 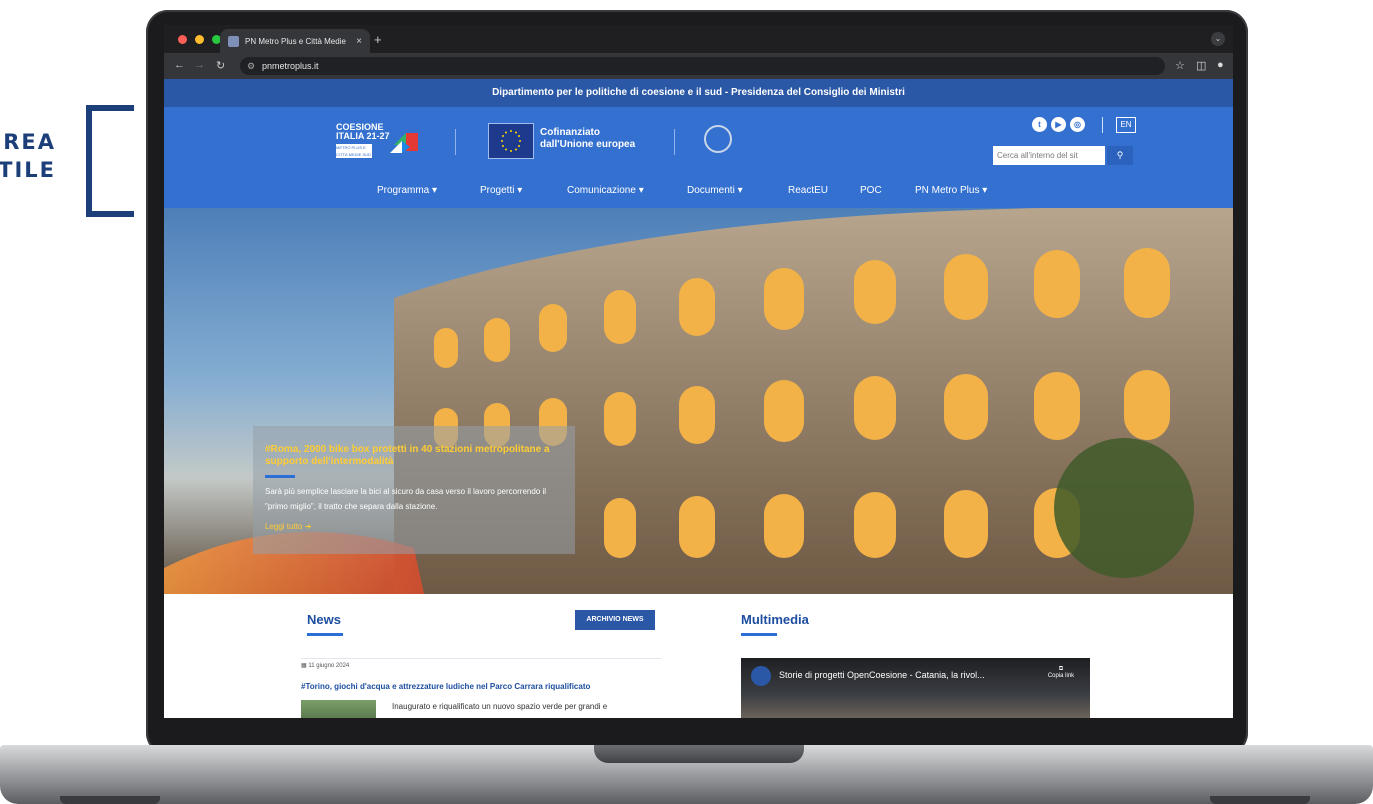 What do you see at coordinates (1201, 65) in the screenshot?
I see `extensions-icon: ◫` at bounding box center [1201, 65].